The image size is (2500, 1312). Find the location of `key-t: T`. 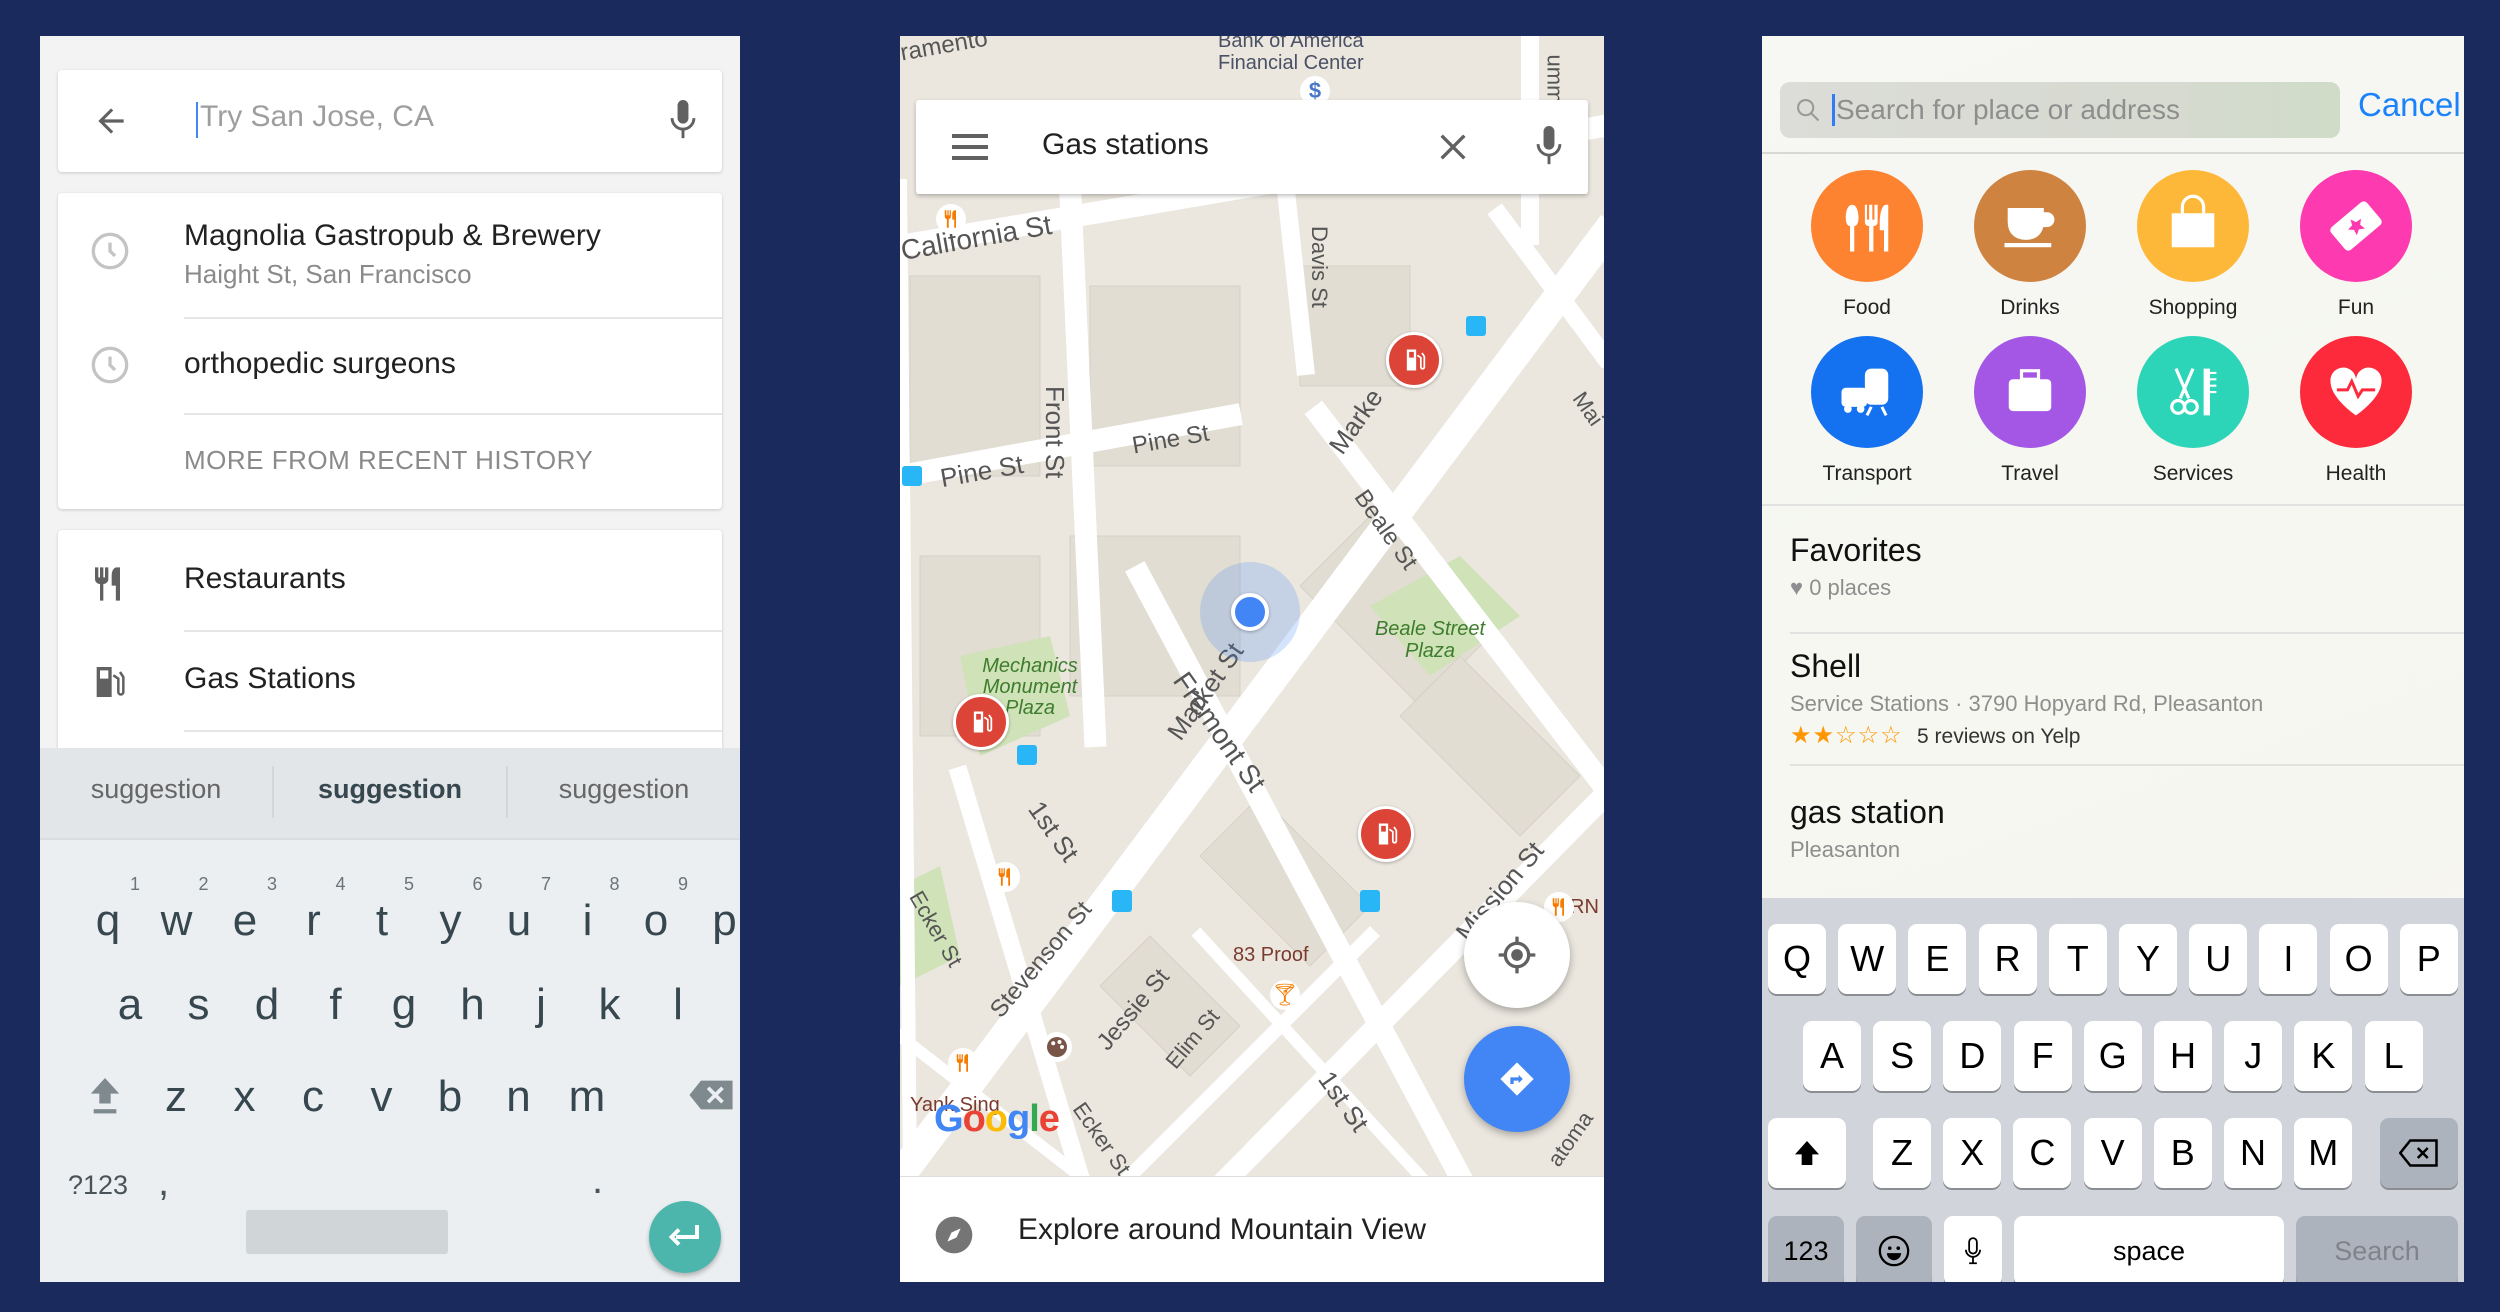

key-t: T is located at coordinates (2077, 959).